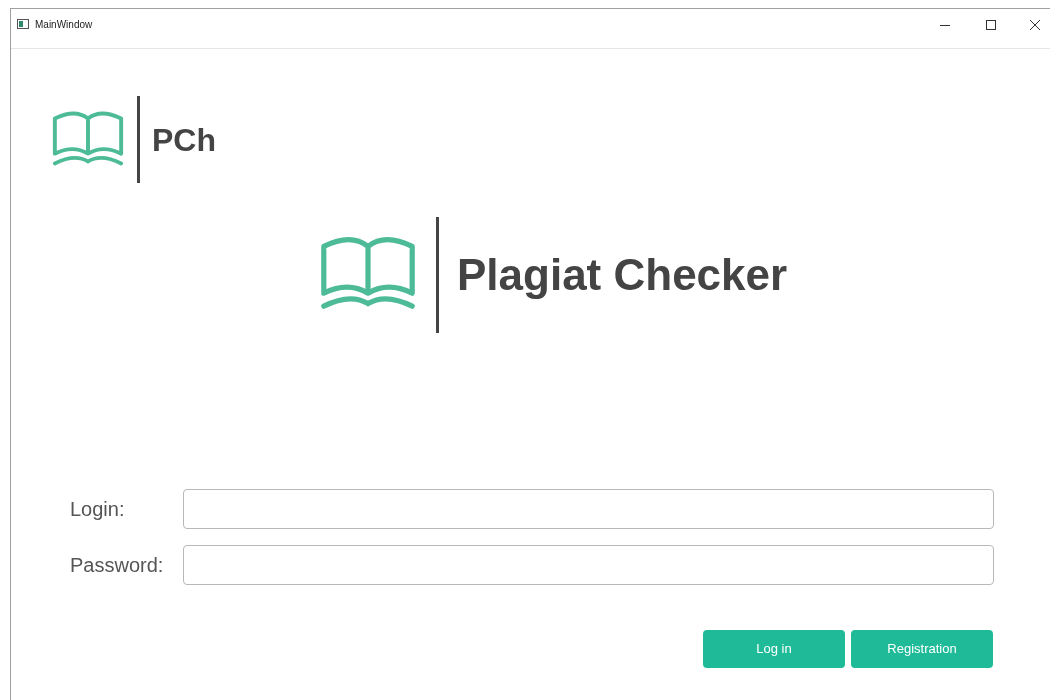 The image size is (1050, 700). Describe the element at coordinates (622, 275) in the screenshot. I see `logo-text: Plagiat Checker` at that location.